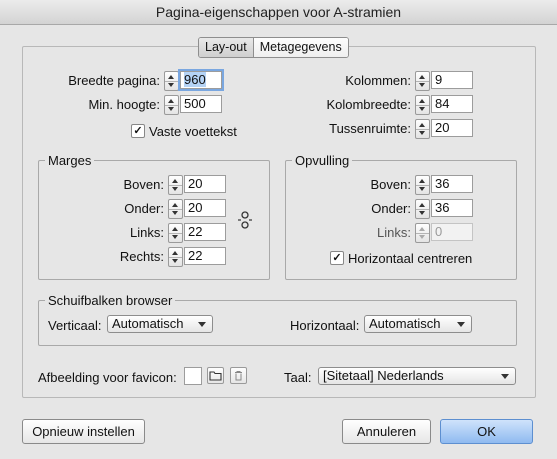 The height and width of the screenshot is (459, 557). What do you see at coordinates (175, 185) in the screenshot?
I see `margin-top-stepper` at bounding box center [175, 185].